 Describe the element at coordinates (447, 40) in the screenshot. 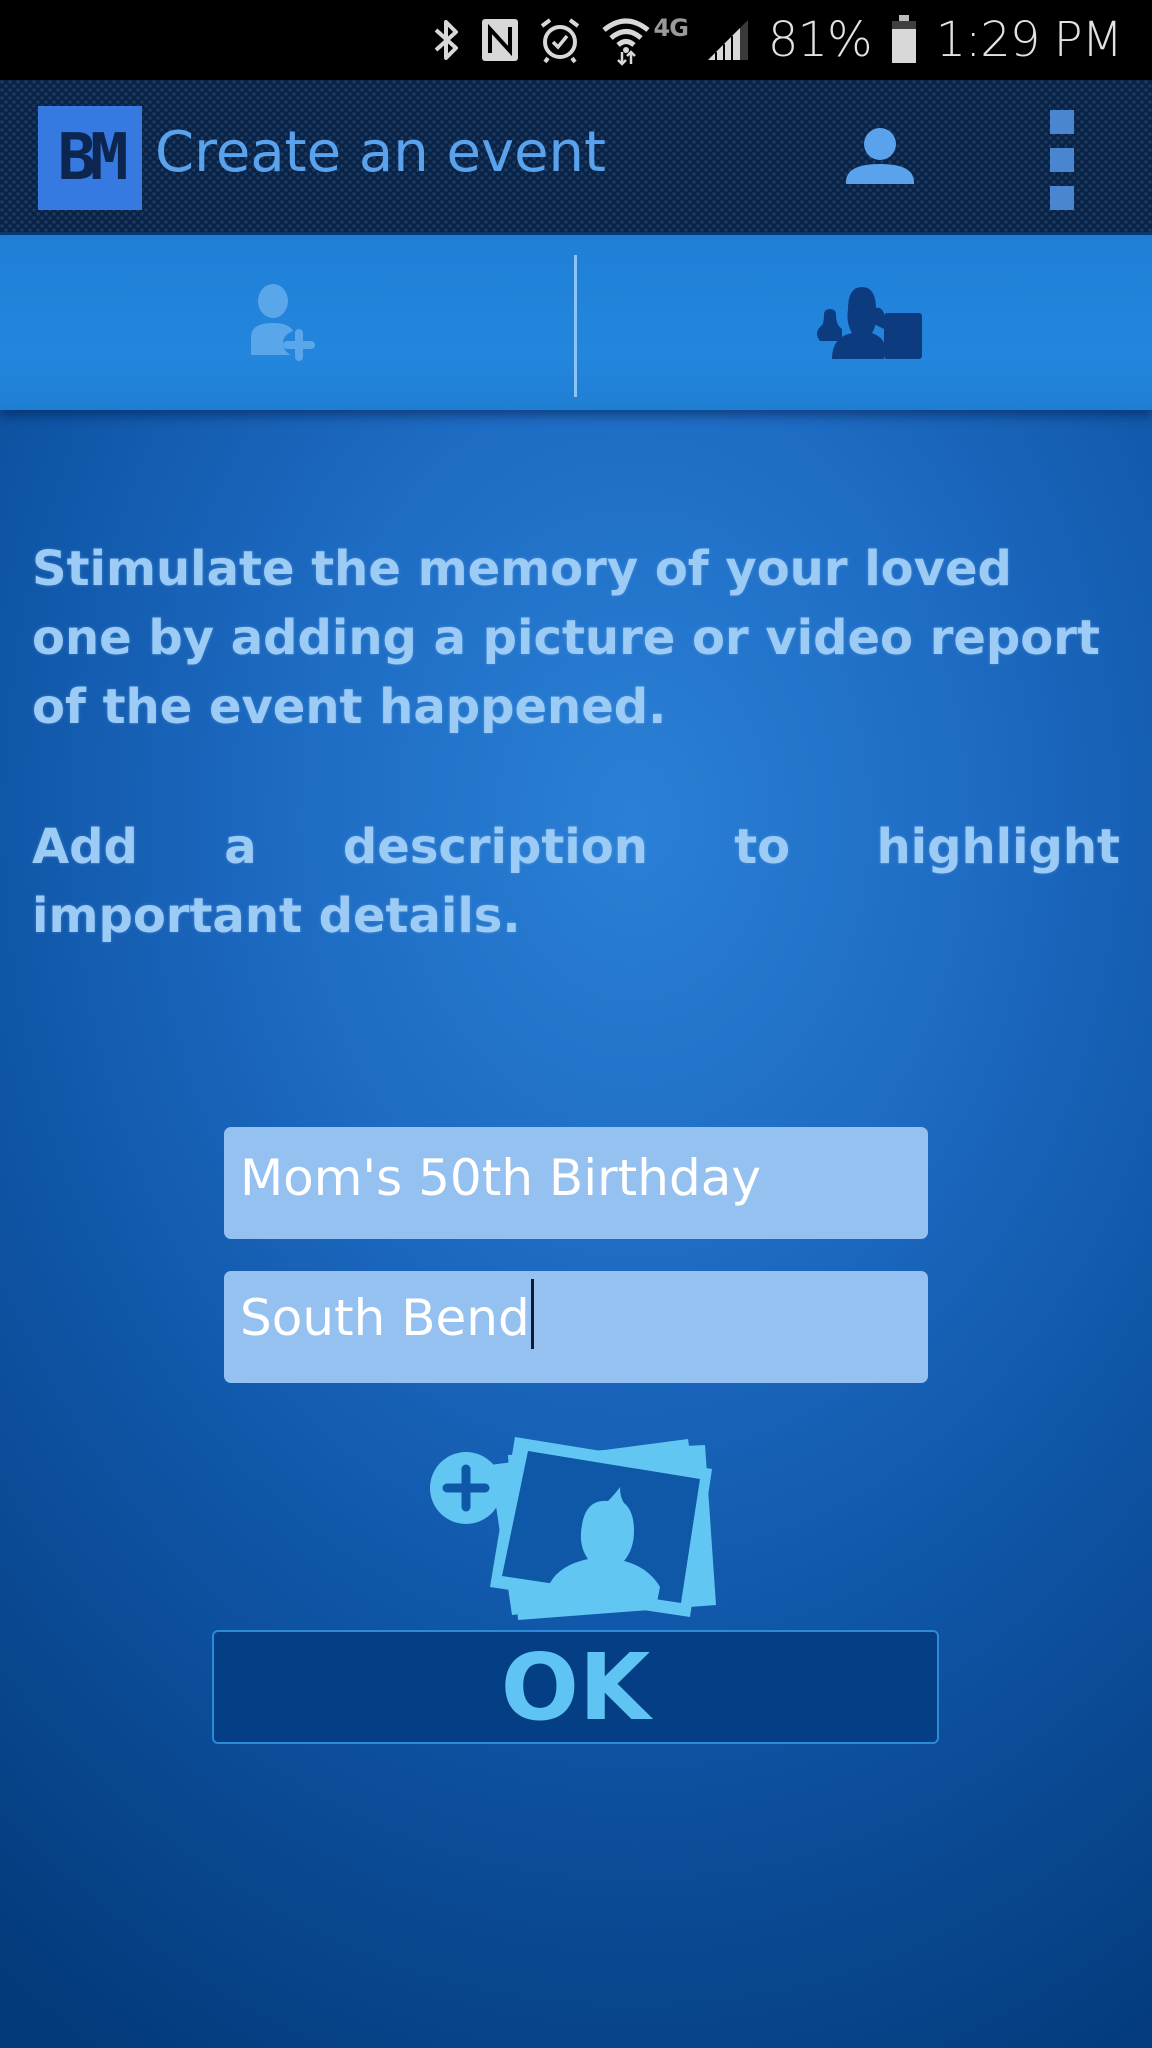

I see `bluetooth-icon` at that location.